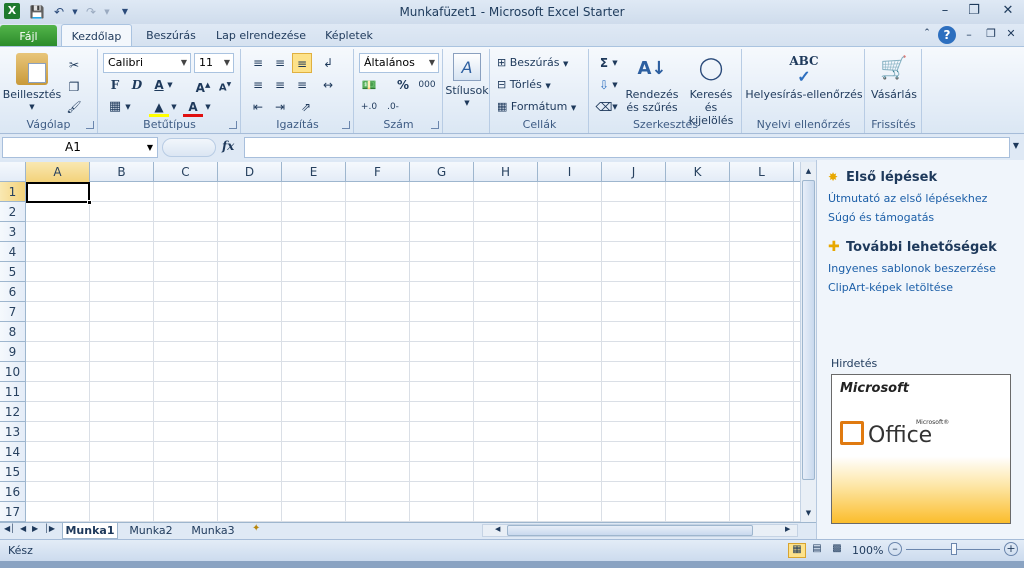 The image size is (1024, 568). Describe the element at coordinates (214, 63) in the screenshot. I see `font-size-combo: 11 ▼` at that location.